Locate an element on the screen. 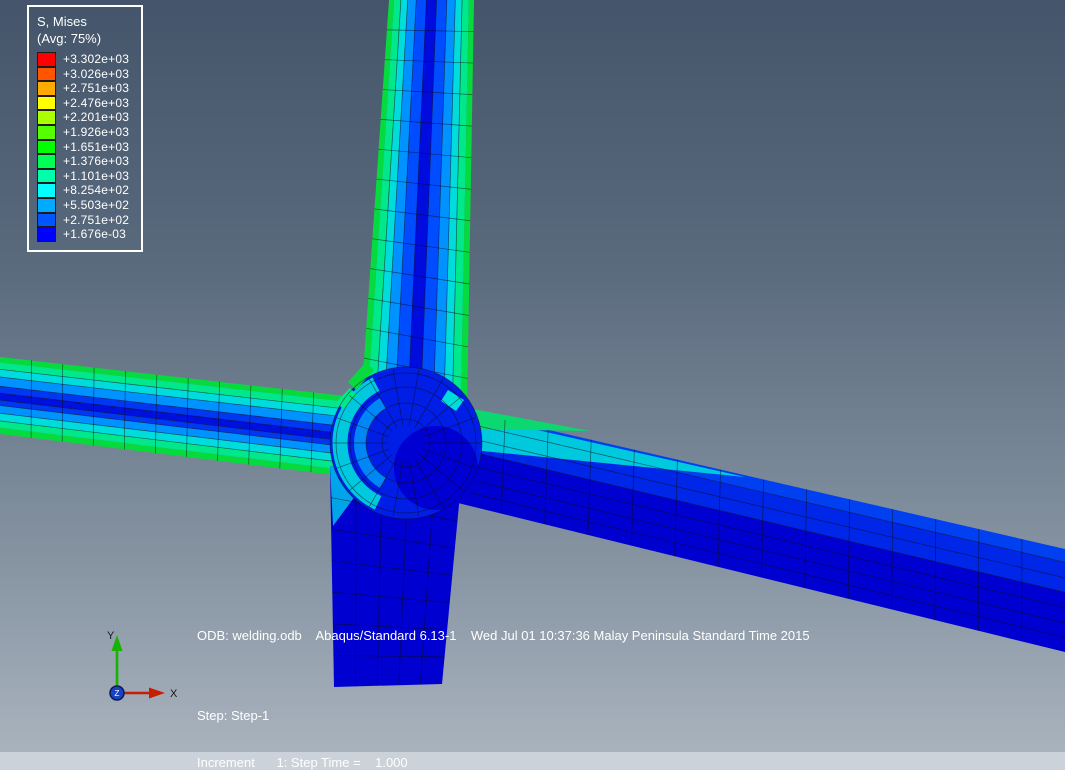  legend-value: +8.254e+02 is located at coordinates (96, 190).